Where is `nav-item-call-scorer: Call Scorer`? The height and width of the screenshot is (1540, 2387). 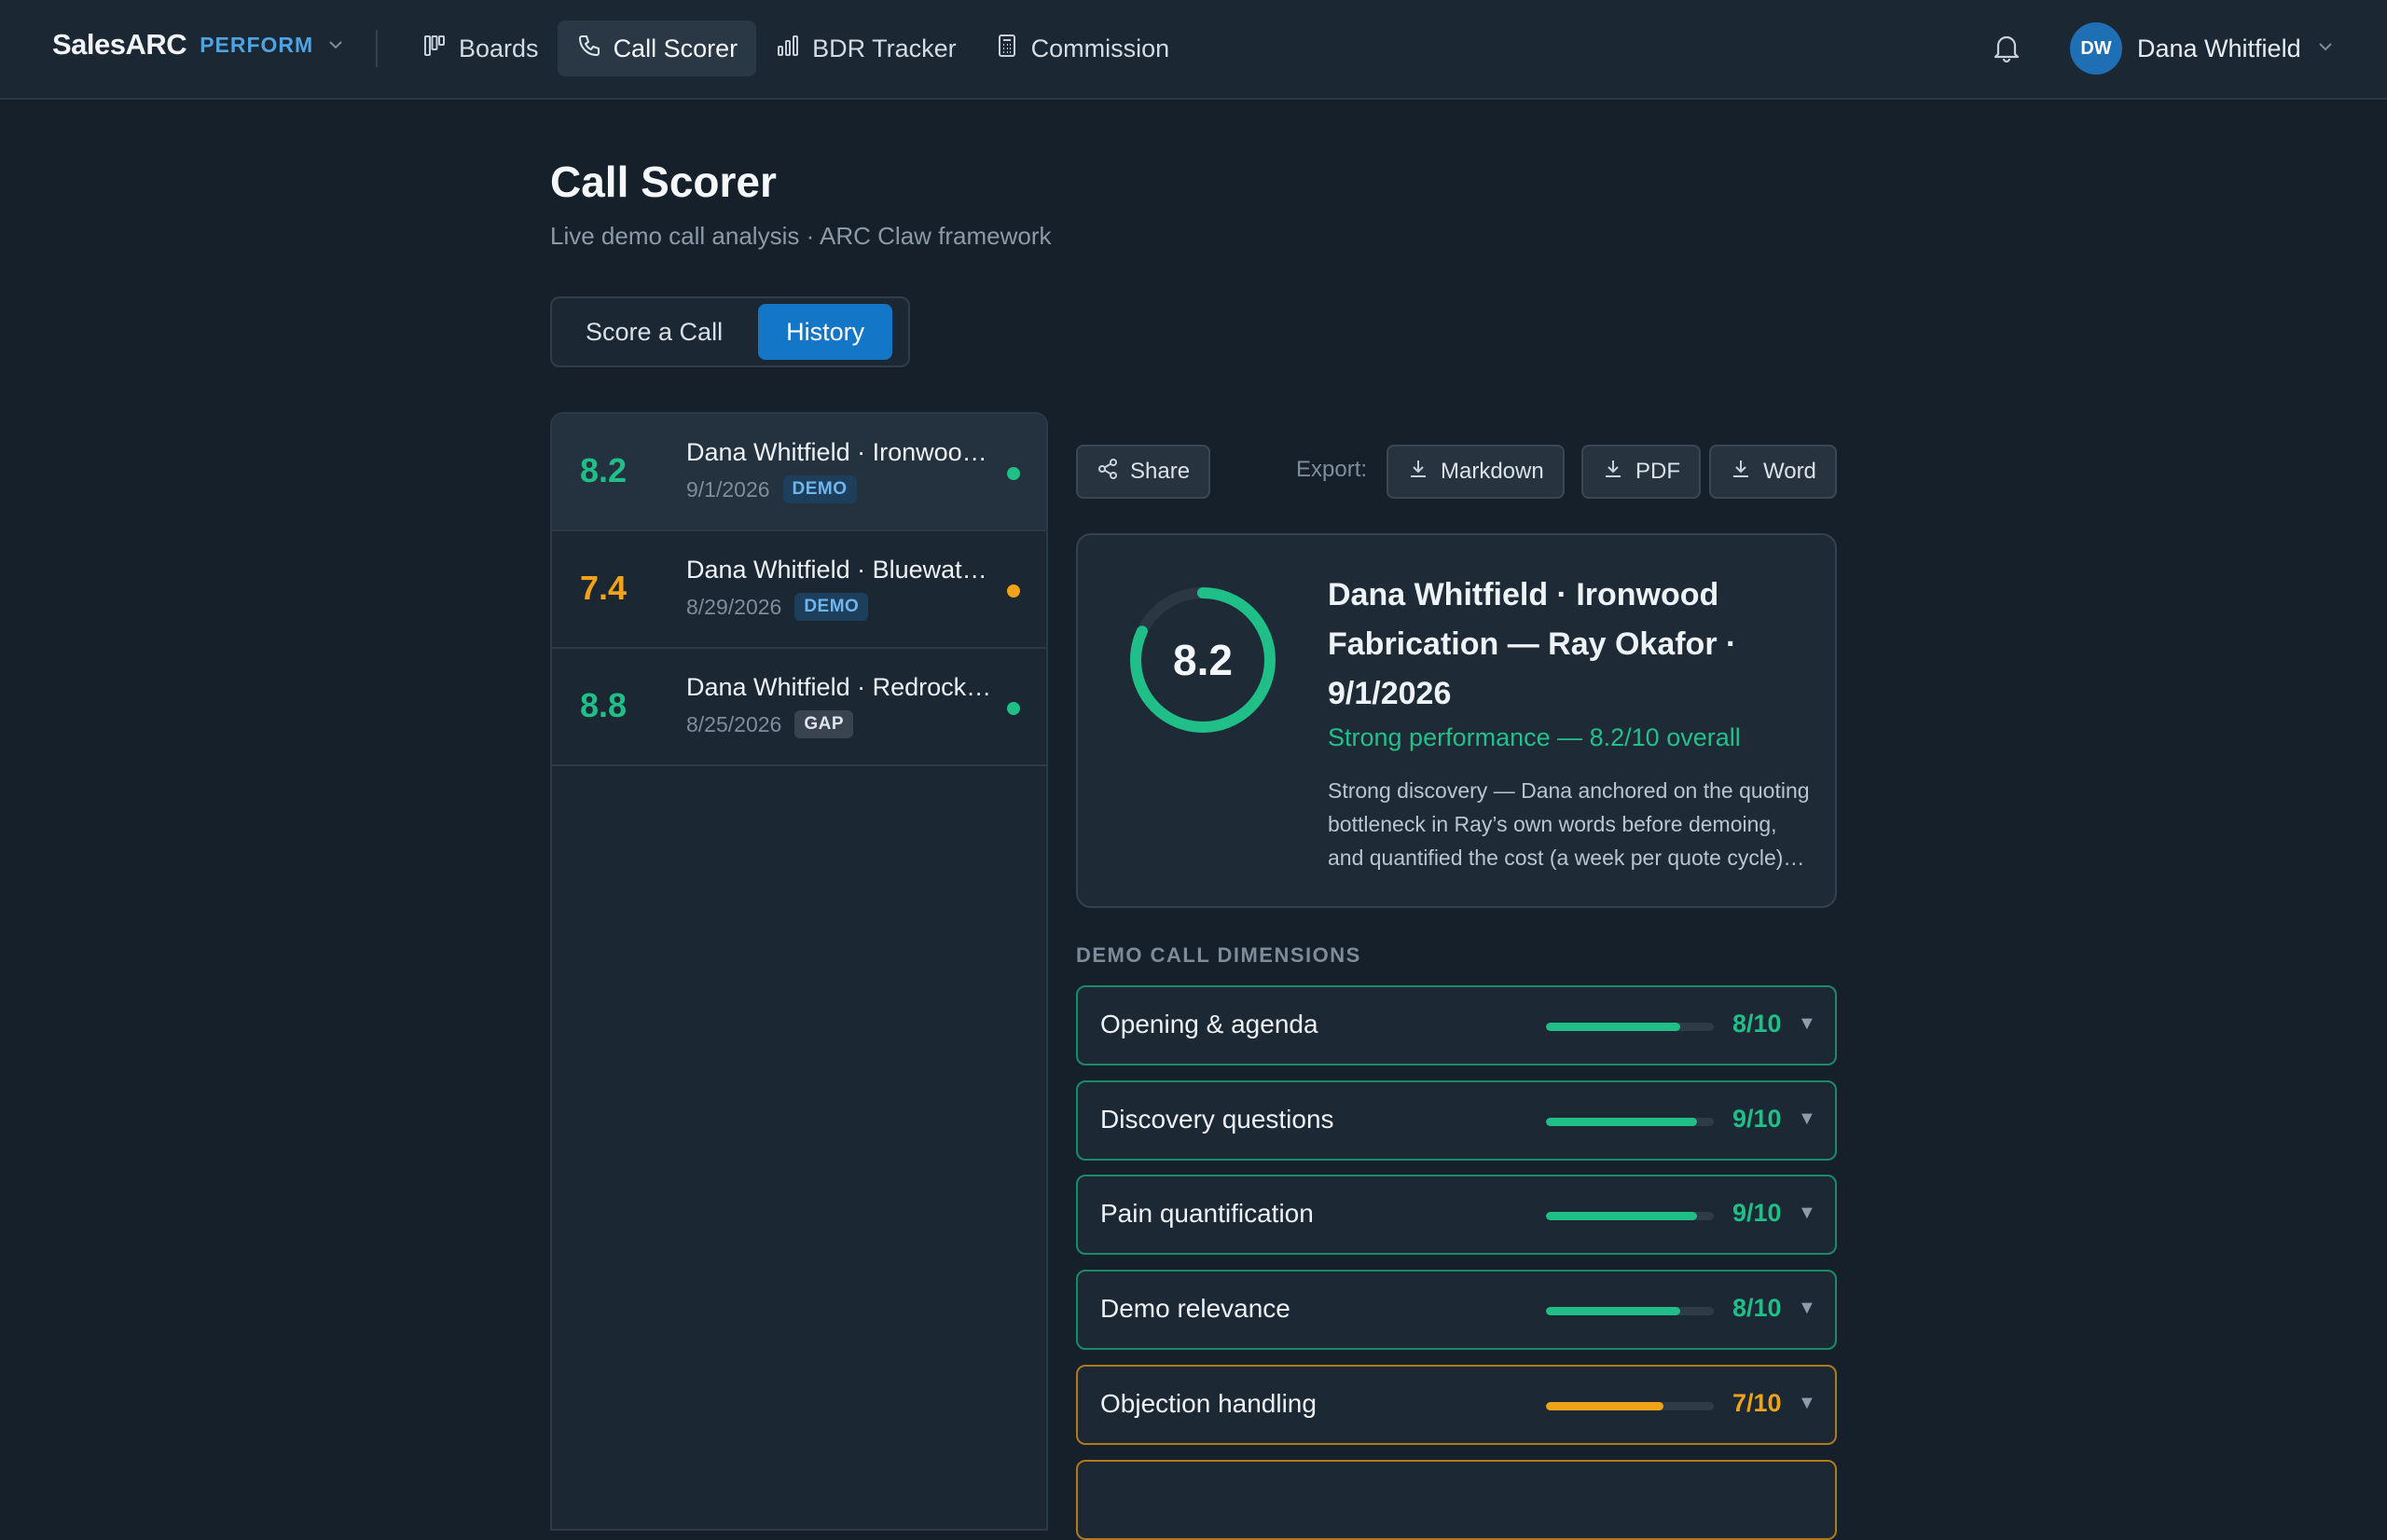 nav-item-call-scorer: Call Scorer is located at coordinates (657, 48).